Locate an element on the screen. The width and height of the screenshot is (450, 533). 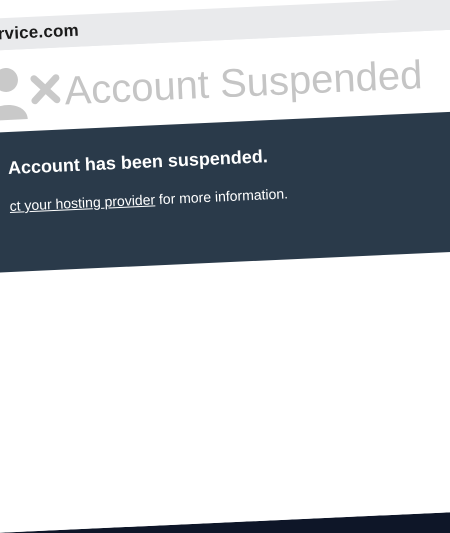
url-text: gservice.com is located at coordinates (39, 33).